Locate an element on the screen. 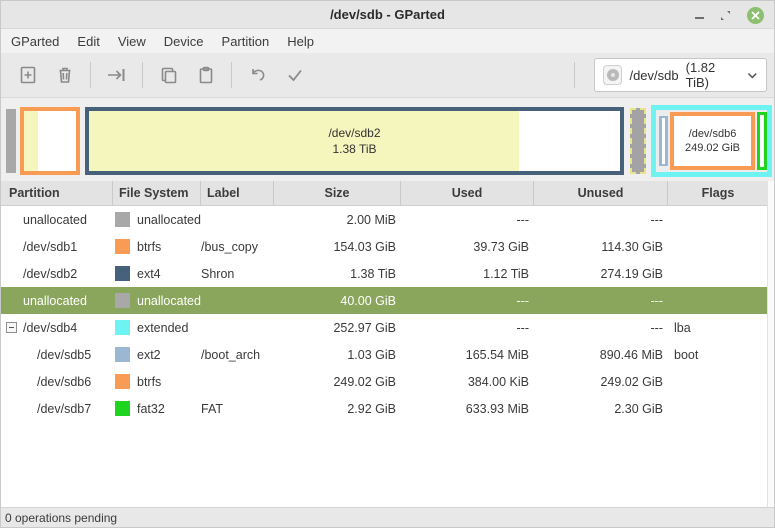 The height and width of the screenshot is (528, 775). minimize-icon is located at coordinates (699, 18).